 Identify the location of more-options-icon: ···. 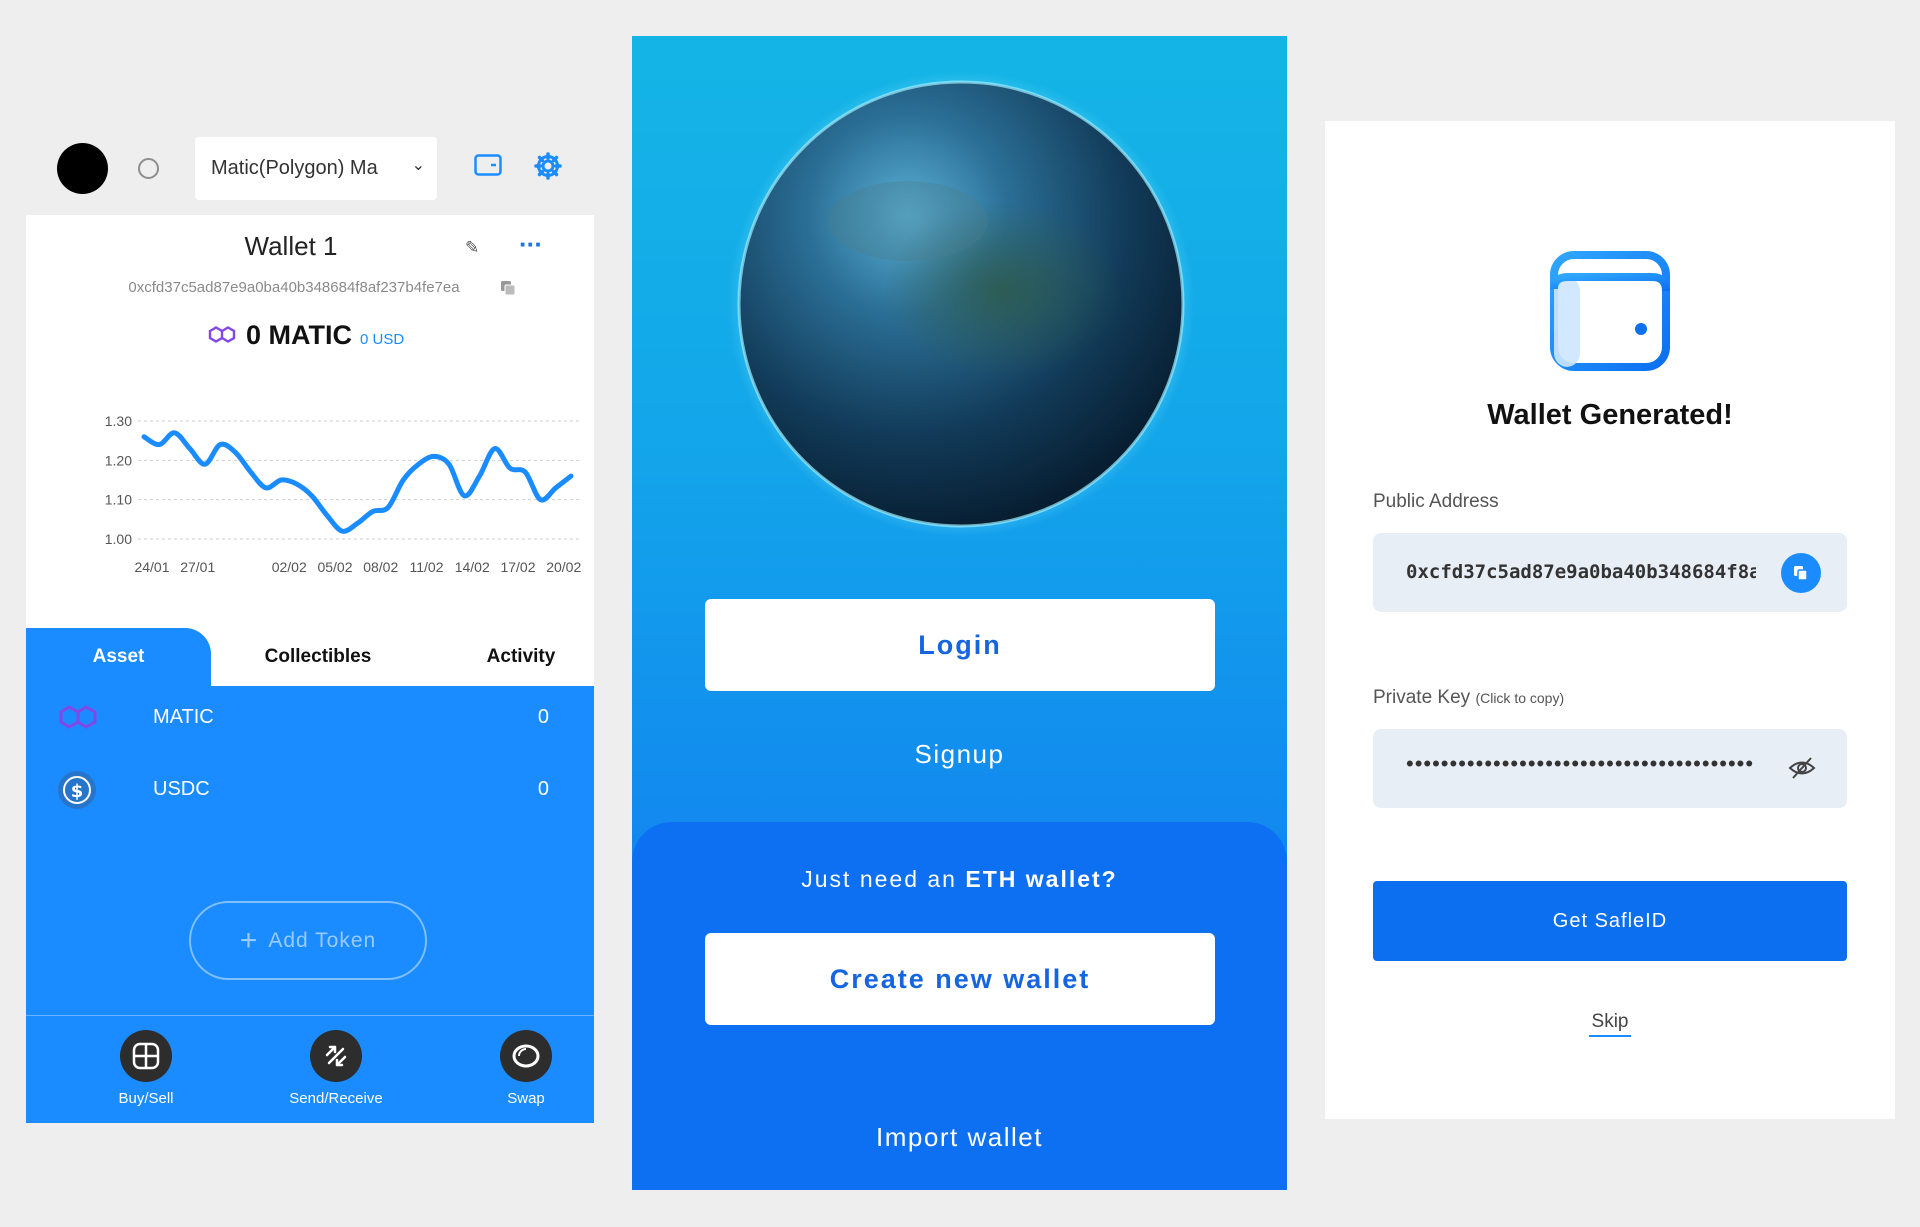
(531, 244).